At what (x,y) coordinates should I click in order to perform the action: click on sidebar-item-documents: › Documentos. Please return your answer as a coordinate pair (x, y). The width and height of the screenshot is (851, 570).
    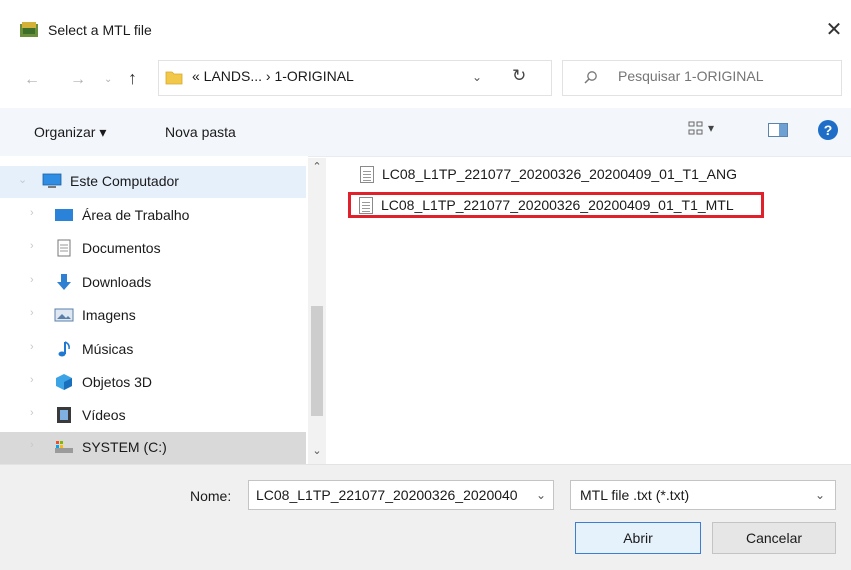
    Looking at the image, I should click on (153, 249).